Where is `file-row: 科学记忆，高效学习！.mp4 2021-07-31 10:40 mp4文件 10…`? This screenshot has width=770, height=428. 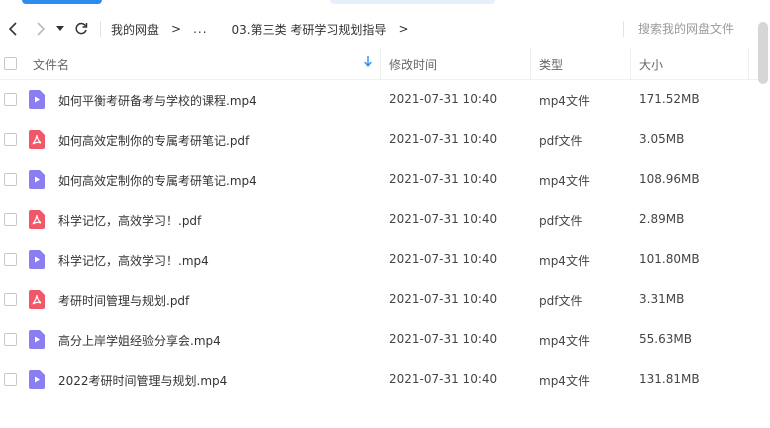 file-row: 科学记忆，高效学习！.mp4 2021-07-31 10:40 mp4文件 10… is located at coordinates (380, 260).